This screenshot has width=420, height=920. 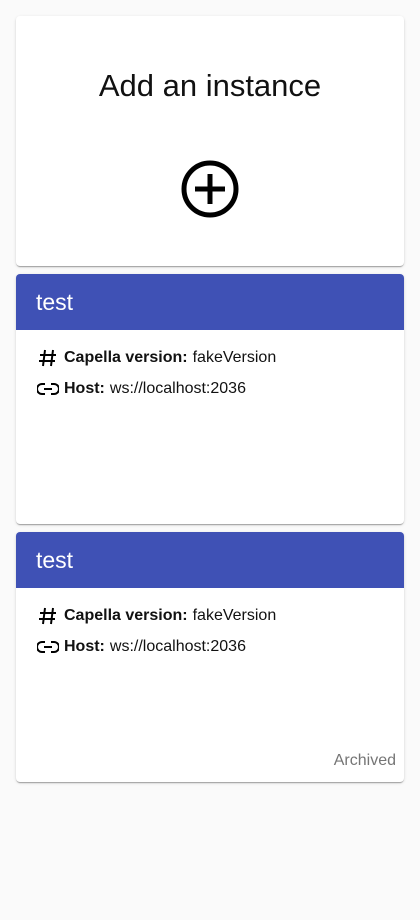 I want to click on add-circle-icon, so click(x=210, y=189).